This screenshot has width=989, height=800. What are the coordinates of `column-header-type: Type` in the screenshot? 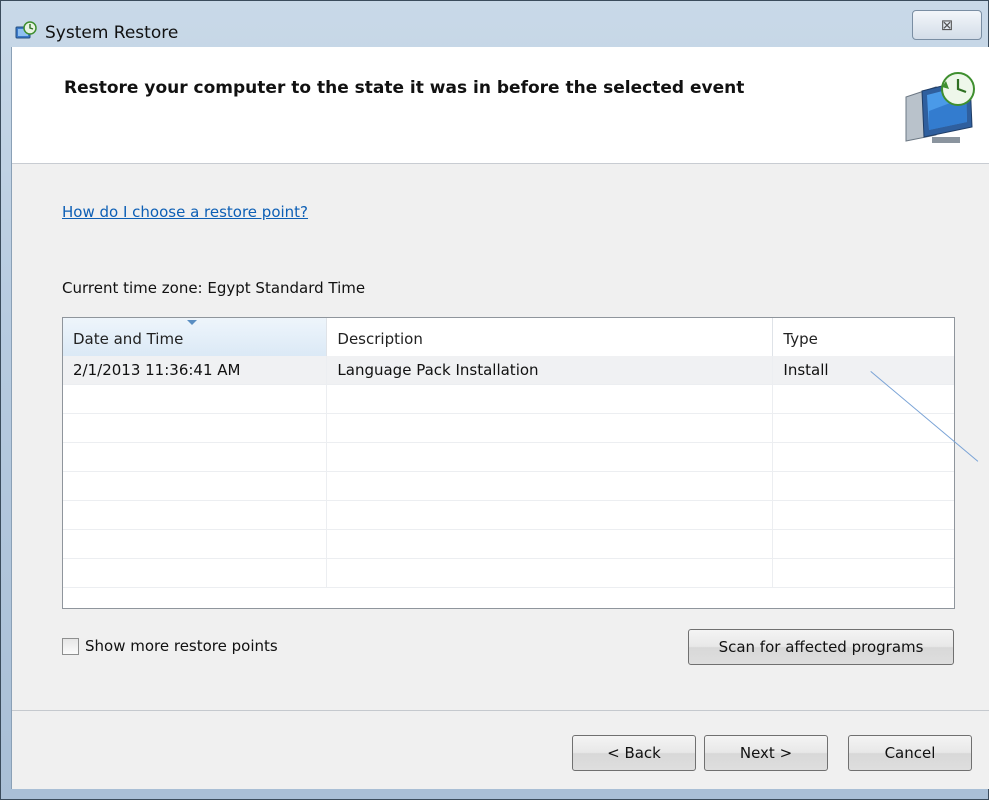 It's located at (863, 337).